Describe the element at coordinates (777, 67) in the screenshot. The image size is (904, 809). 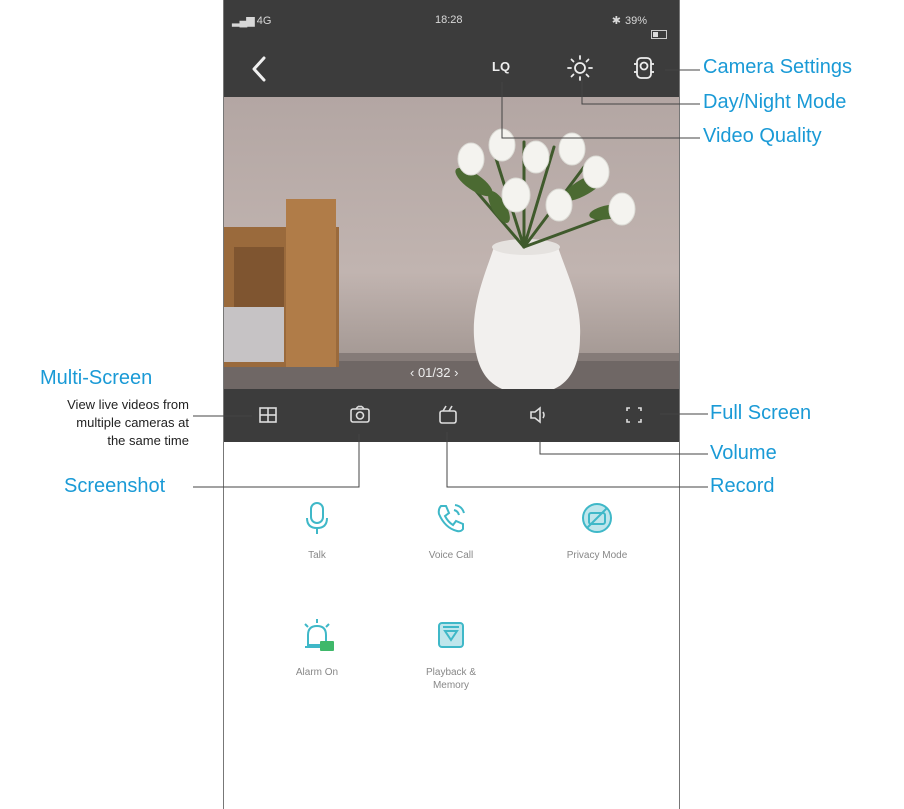
I see `camera-settings-callout: Camera Settings` at that location.